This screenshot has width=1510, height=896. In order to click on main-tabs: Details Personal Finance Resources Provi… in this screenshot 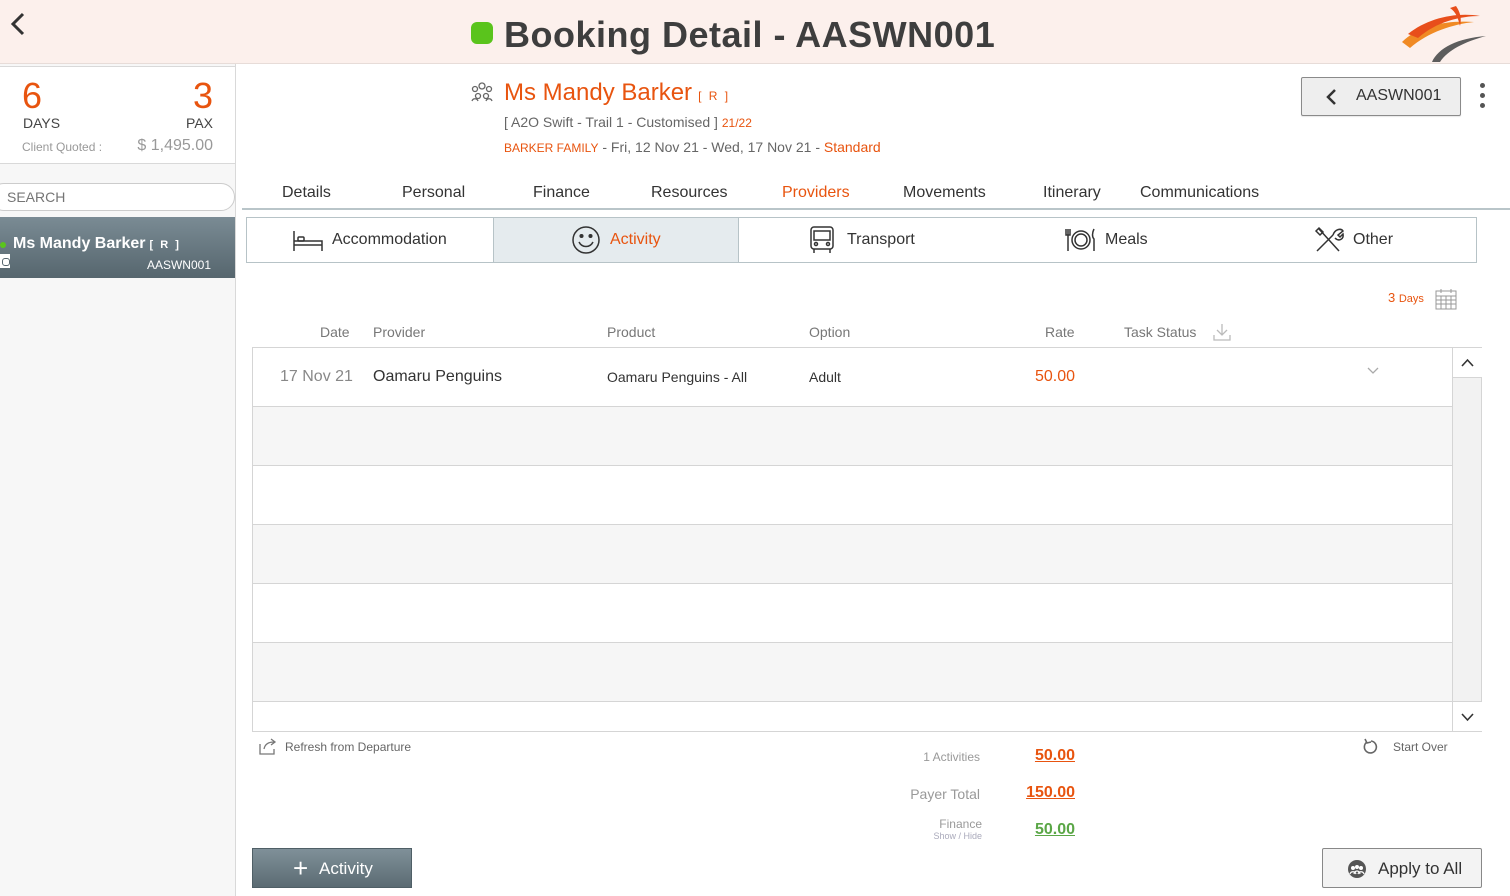, I will do `click(876, 195)`.